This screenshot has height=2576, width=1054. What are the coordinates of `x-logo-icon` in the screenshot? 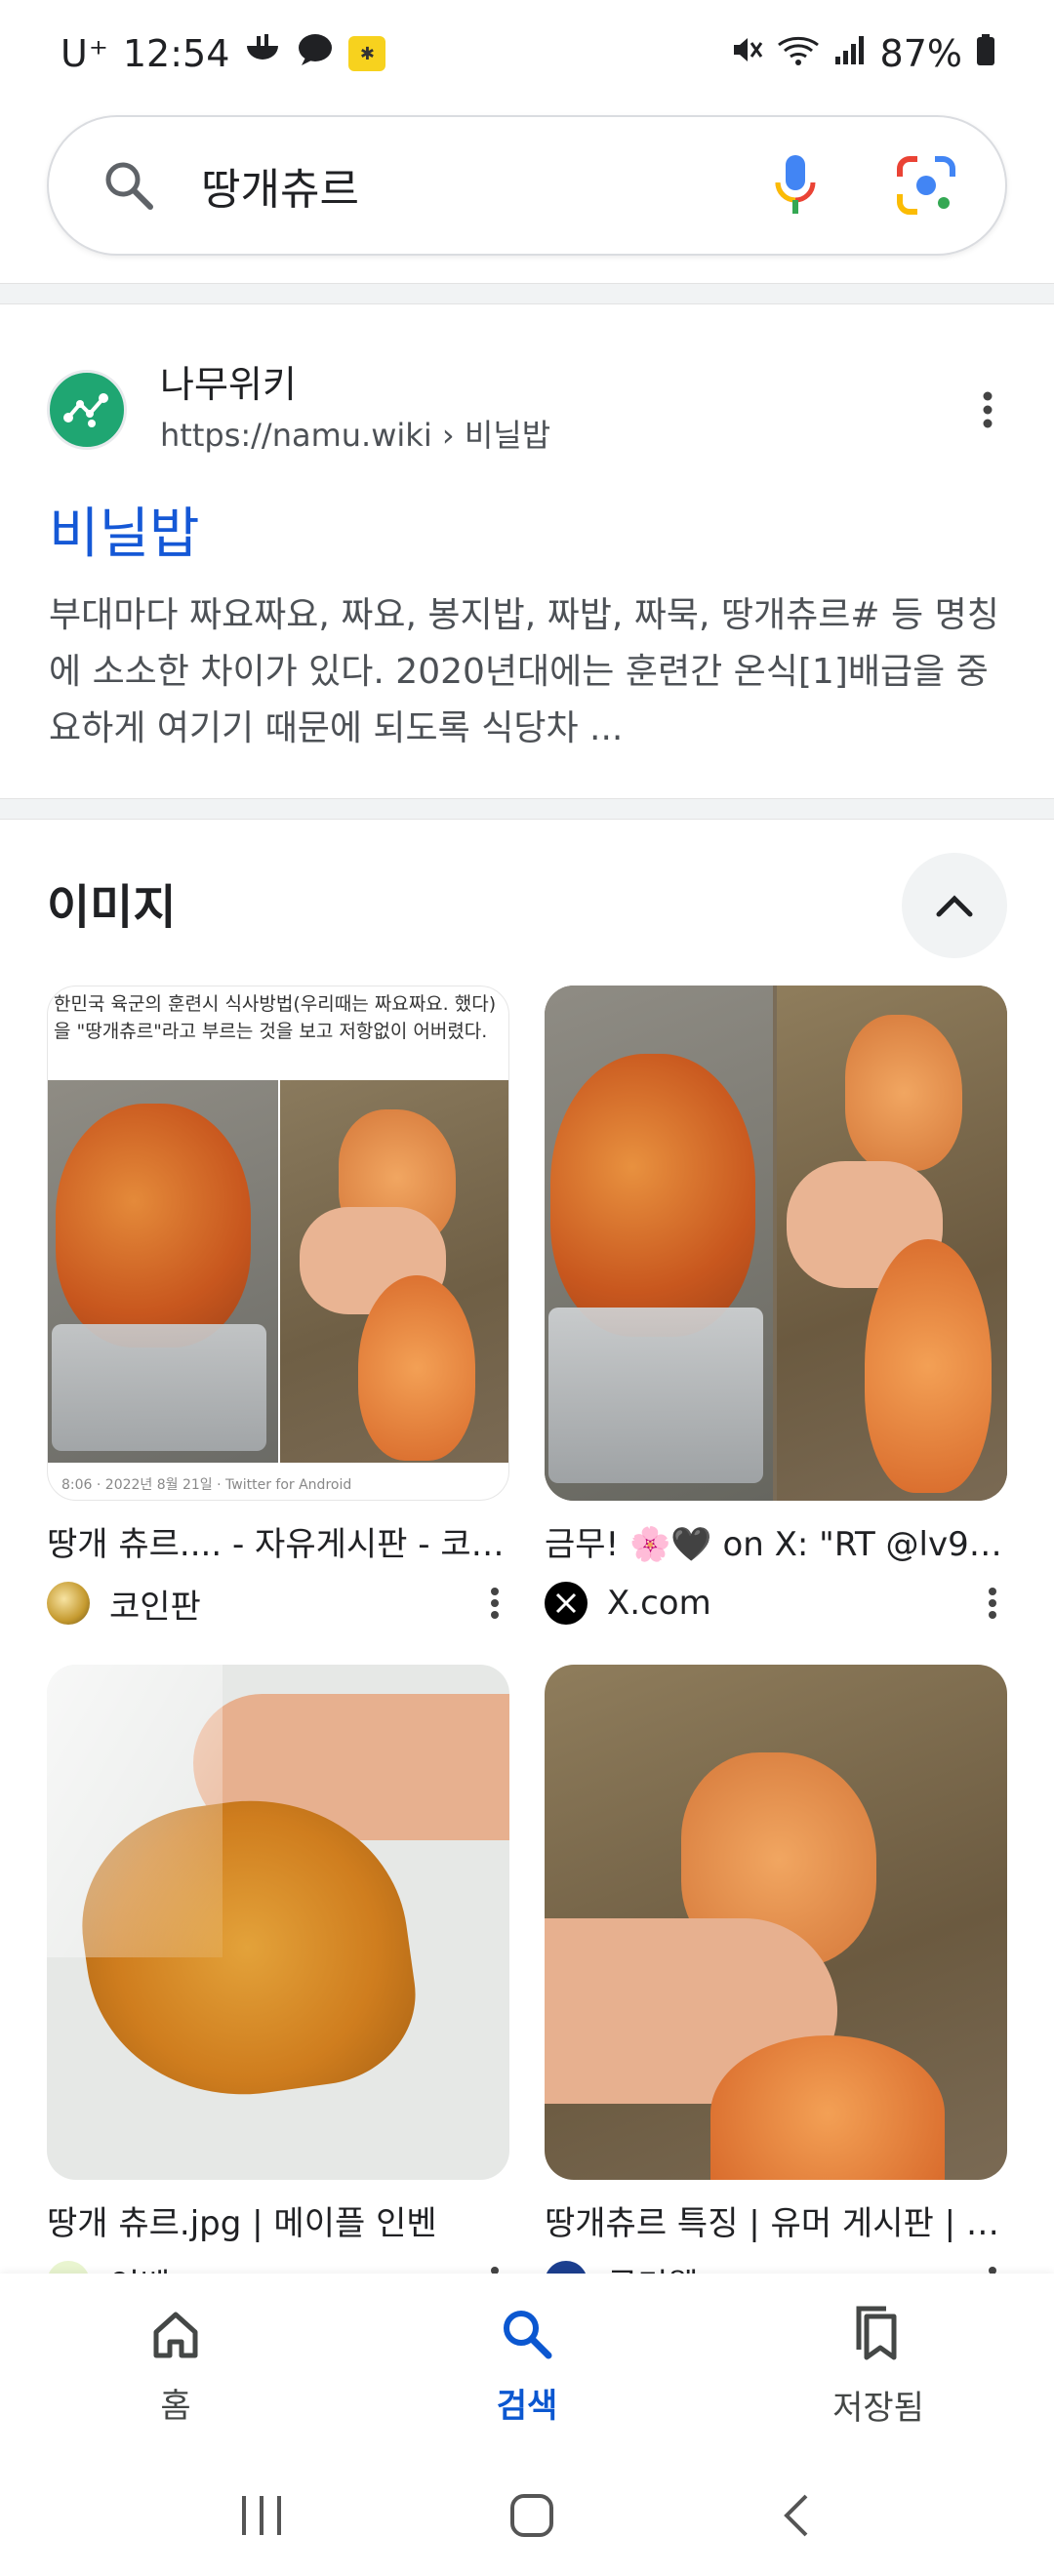 It's located at (566, 1603).